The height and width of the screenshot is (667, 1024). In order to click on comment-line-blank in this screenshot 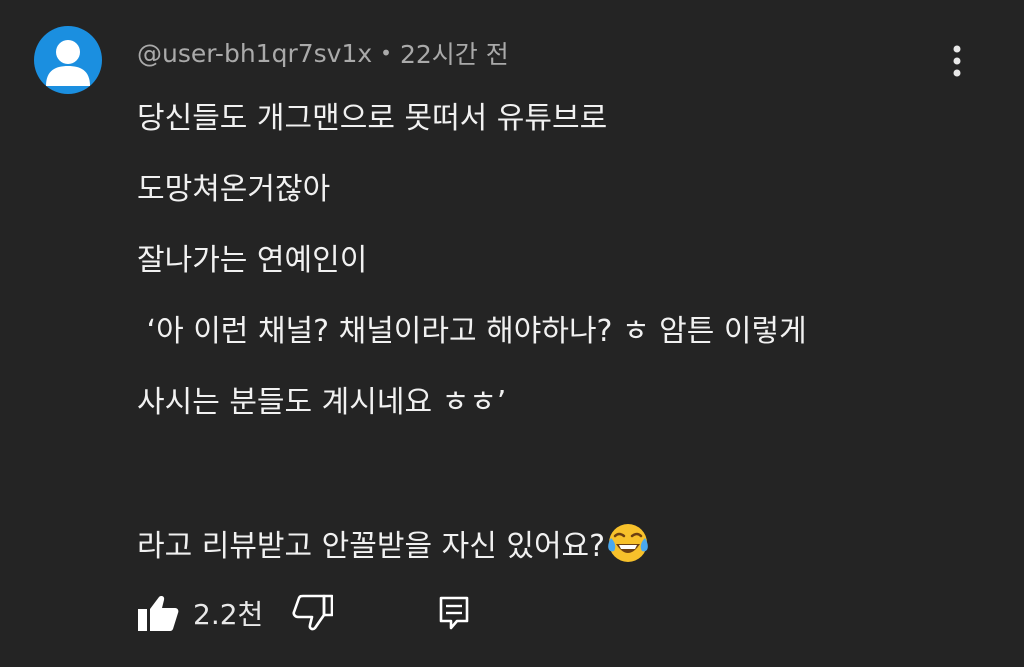, I will do `click(567, 474)`.